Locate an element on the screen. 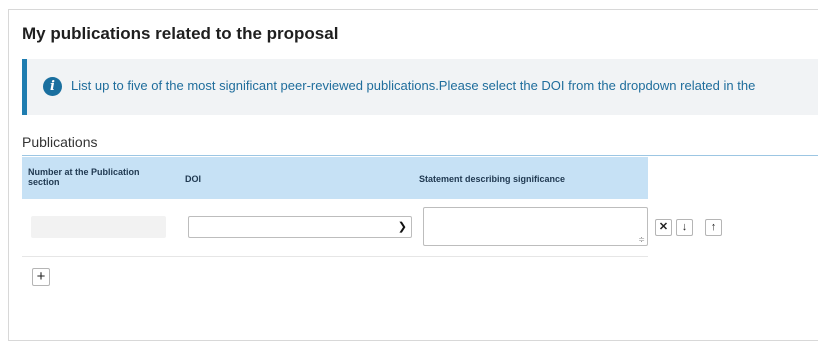  remove-row-button: ✕ is located at coordinates (663, 227).